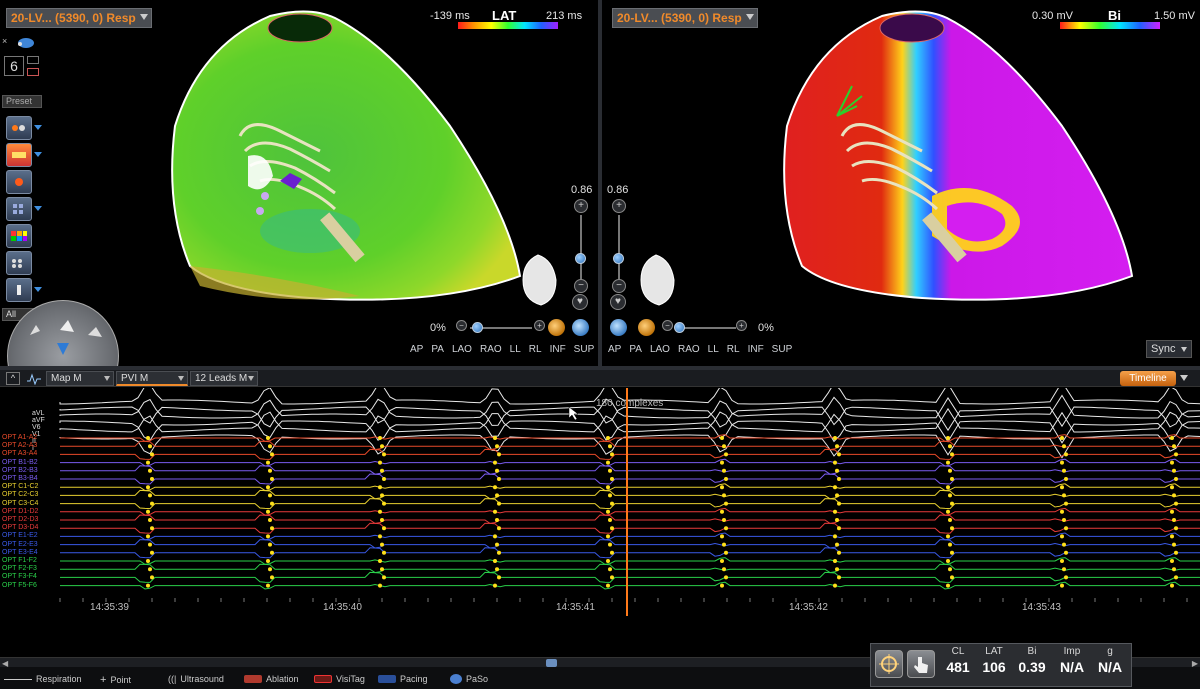 The image size is (1200, 689). Describe the element at coordinates (224, 378) in the screenshot. I see `leads-signal-select: 12 Leads M` at that location.